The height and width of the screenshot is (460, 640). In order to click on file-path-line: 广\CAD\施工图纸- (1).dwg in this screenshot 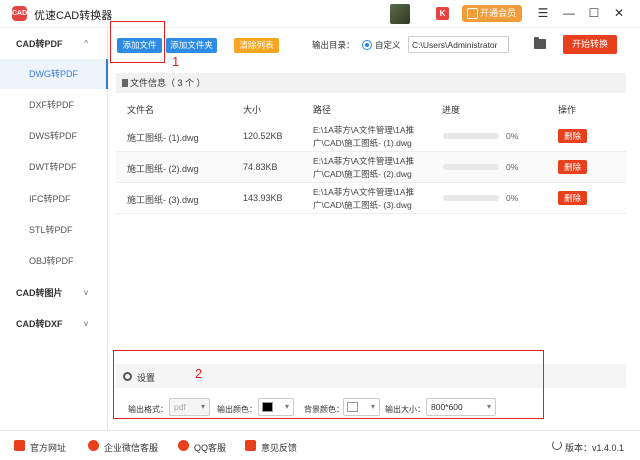, I will do `click(362, 143)`.